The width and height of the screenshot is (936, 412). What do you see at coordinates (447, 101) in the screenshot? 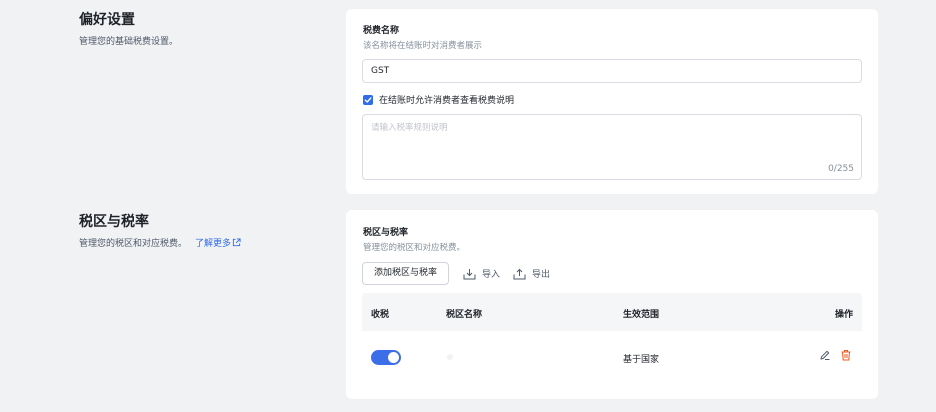
I see `allow-view-label: 在结账时允许消费者查看税费说明` at bounding box center [447, 101].